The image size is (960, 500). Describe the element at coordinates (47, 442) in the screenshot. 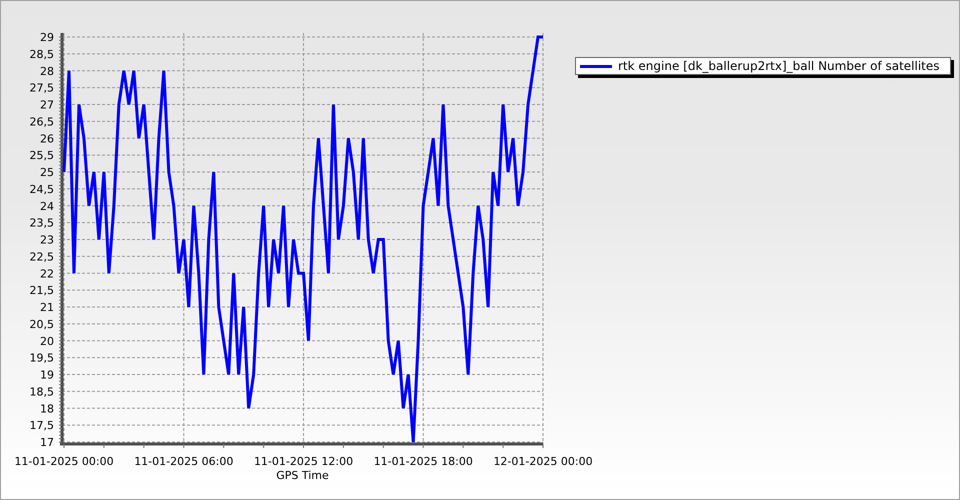

I see `tick-label: 17` at that location.